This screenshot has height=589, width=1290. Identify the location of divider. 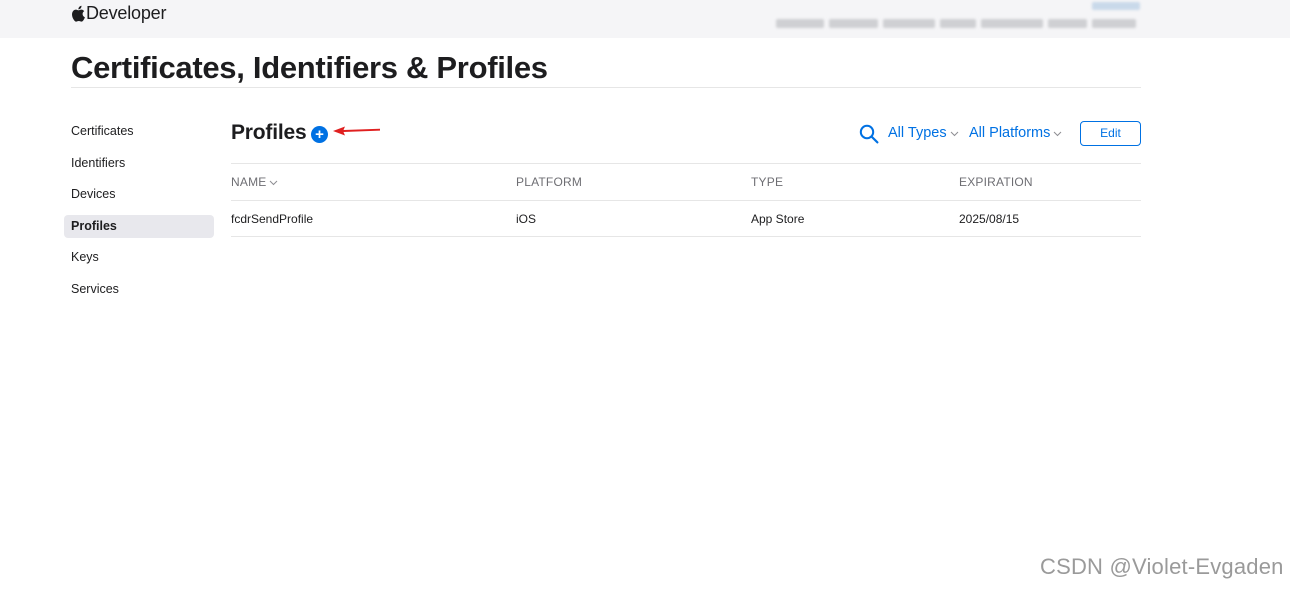
(606, 87).